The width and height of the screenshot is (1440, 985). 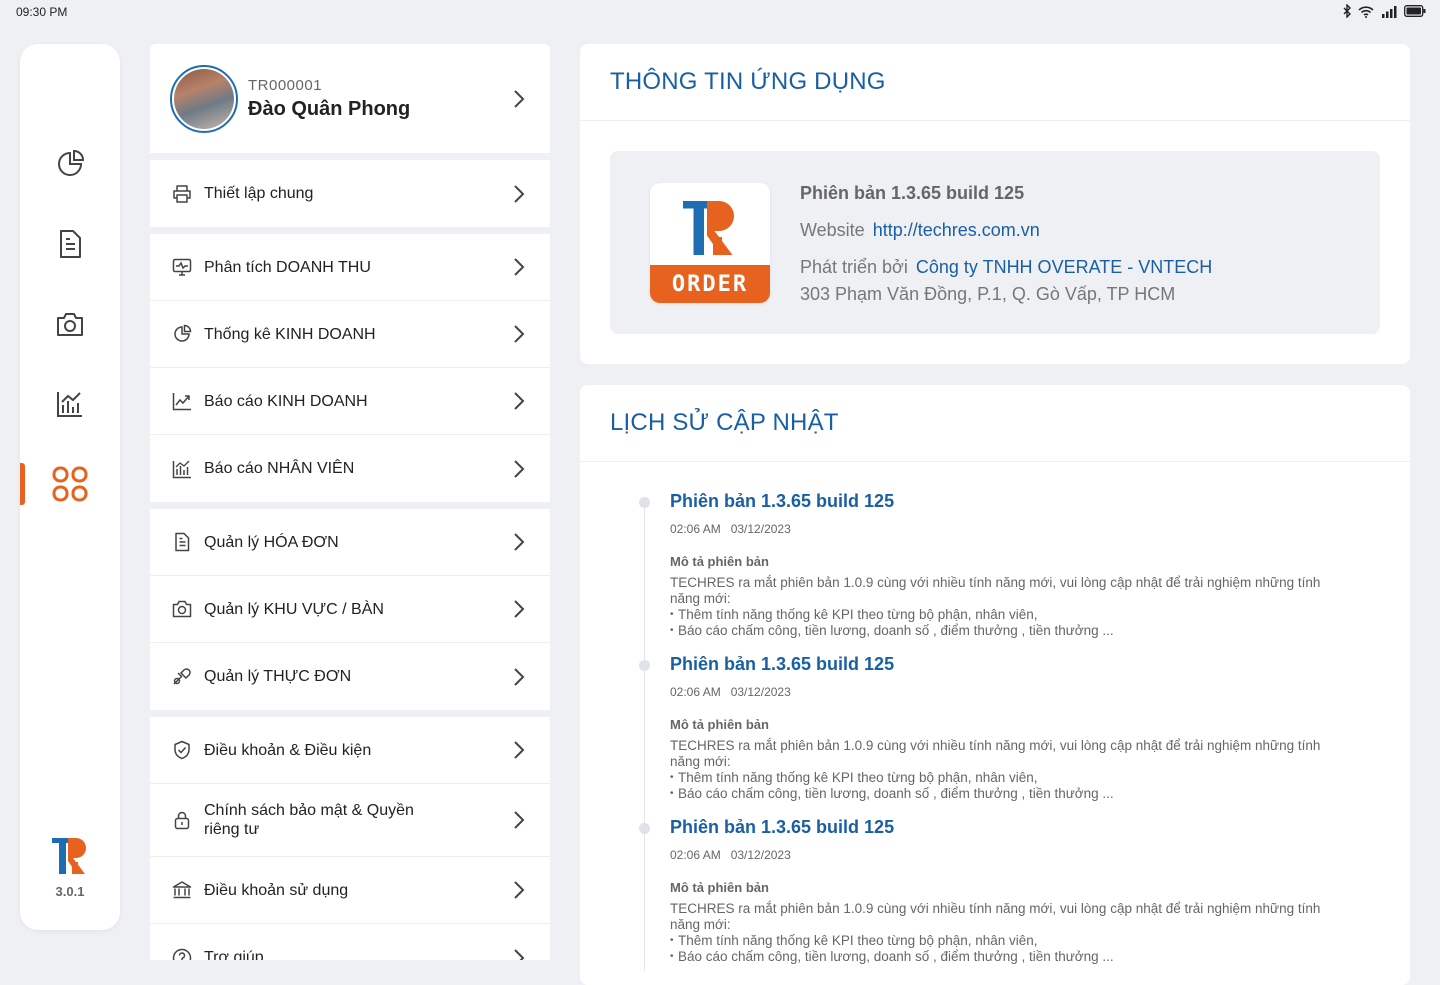 I want to click on rail-item-reports, so click(x=70, y=404).